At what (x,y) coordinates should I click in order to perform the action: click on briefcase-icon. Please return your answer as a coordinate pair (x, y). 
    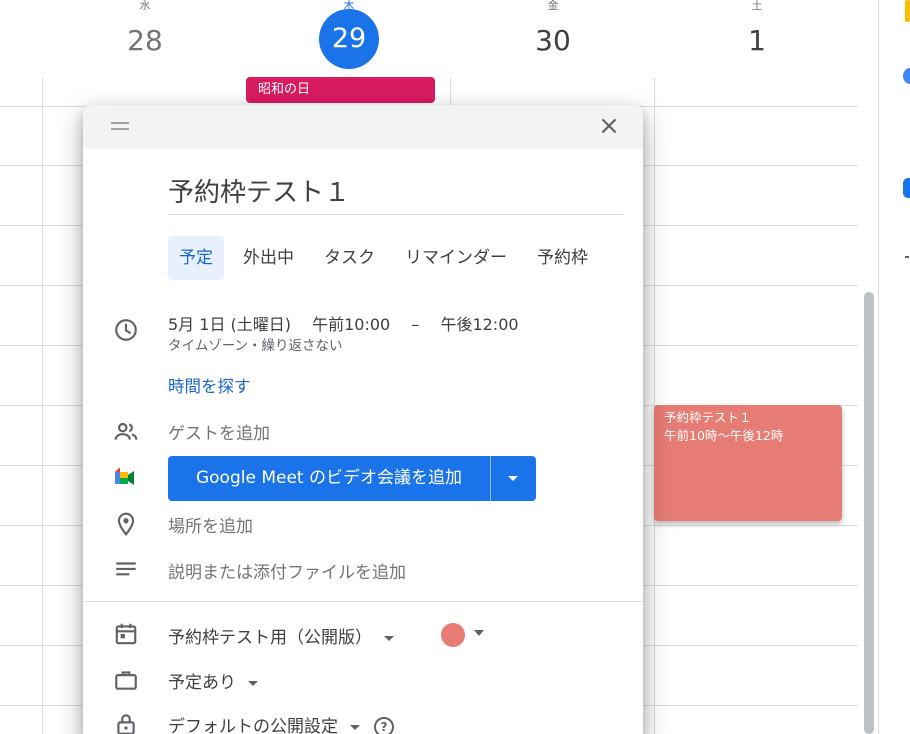
    Looking at the image, I should click on (126, 680).